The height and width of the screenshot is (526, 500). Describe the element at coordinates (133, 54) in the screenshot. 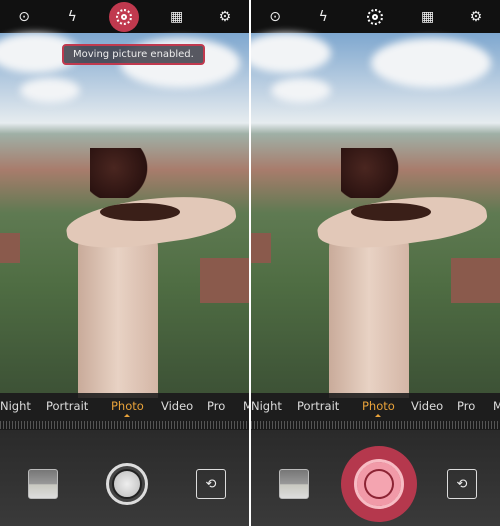

I see `toast-message: Moving picture enabled.` at that location.